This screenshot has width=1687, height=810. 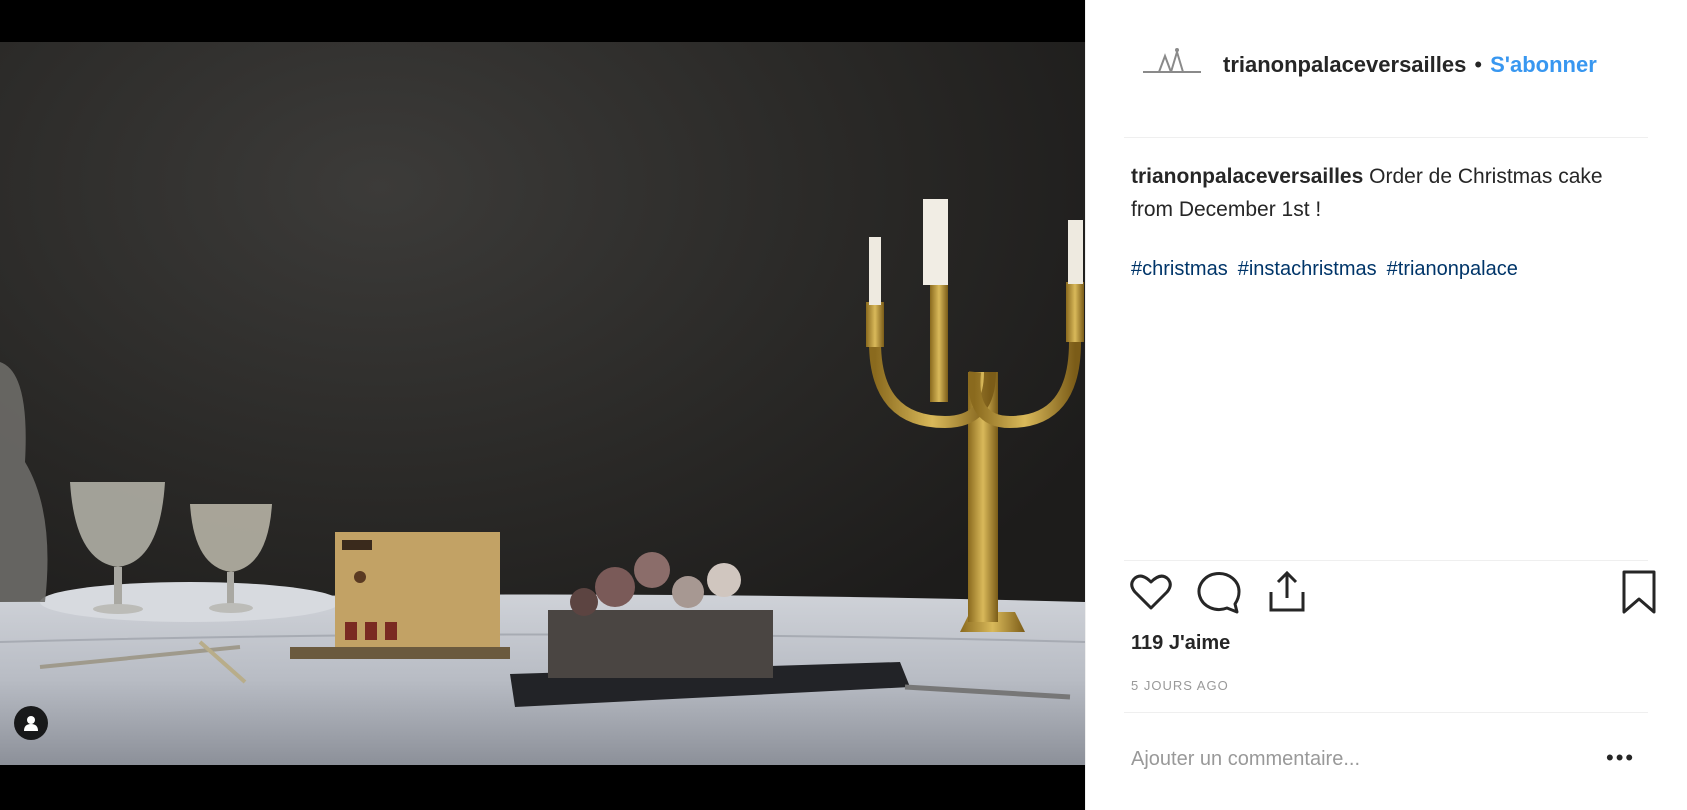 I want to click on user-tag-icon, so click(x=31, y=723).